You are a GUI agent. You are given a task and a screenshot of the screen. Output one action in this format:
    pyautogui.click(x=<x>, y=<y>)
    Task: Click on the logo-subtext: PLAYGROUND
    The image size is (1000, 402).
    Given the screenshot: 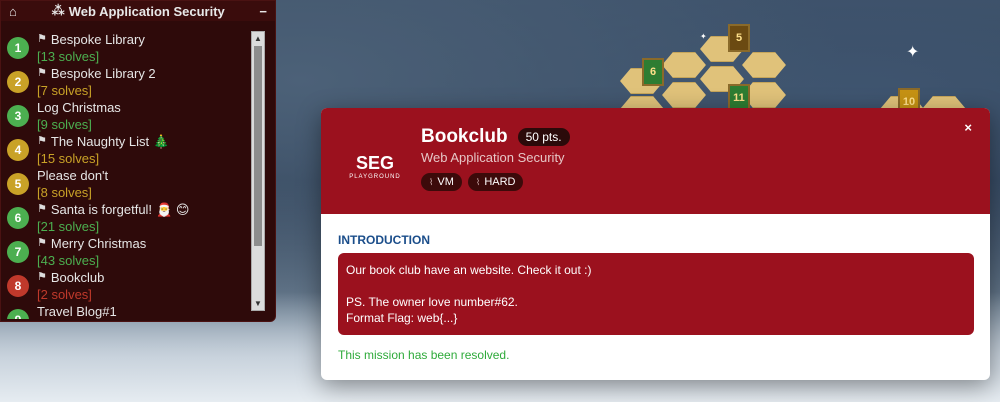 What is the action you would take?
    pyautogui.click(x=375, y=176)
    